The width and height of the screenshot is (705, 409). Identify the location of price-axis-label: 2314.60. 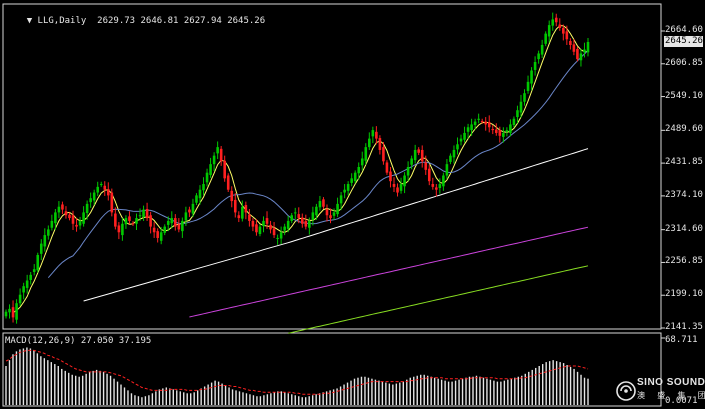
(684, 228).